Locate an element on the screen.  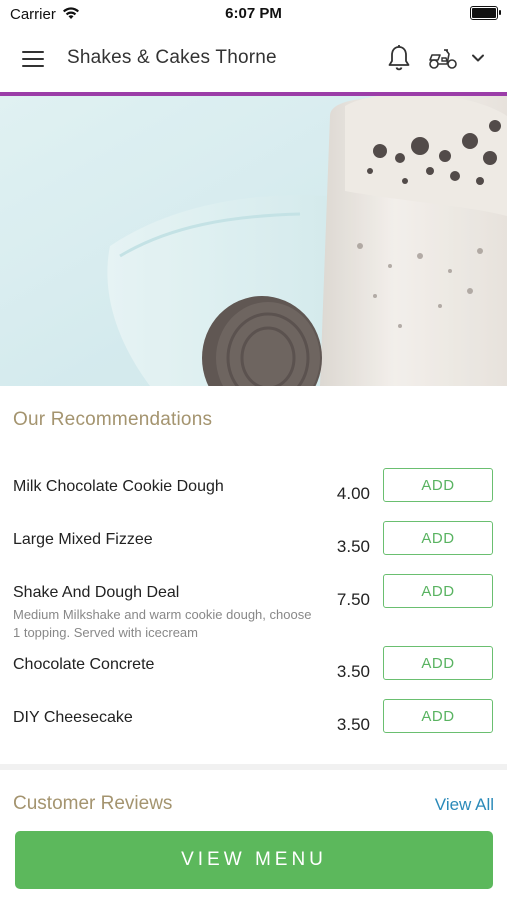
recommendations-title: Our Recommendations is located at coordinates (113, 419).